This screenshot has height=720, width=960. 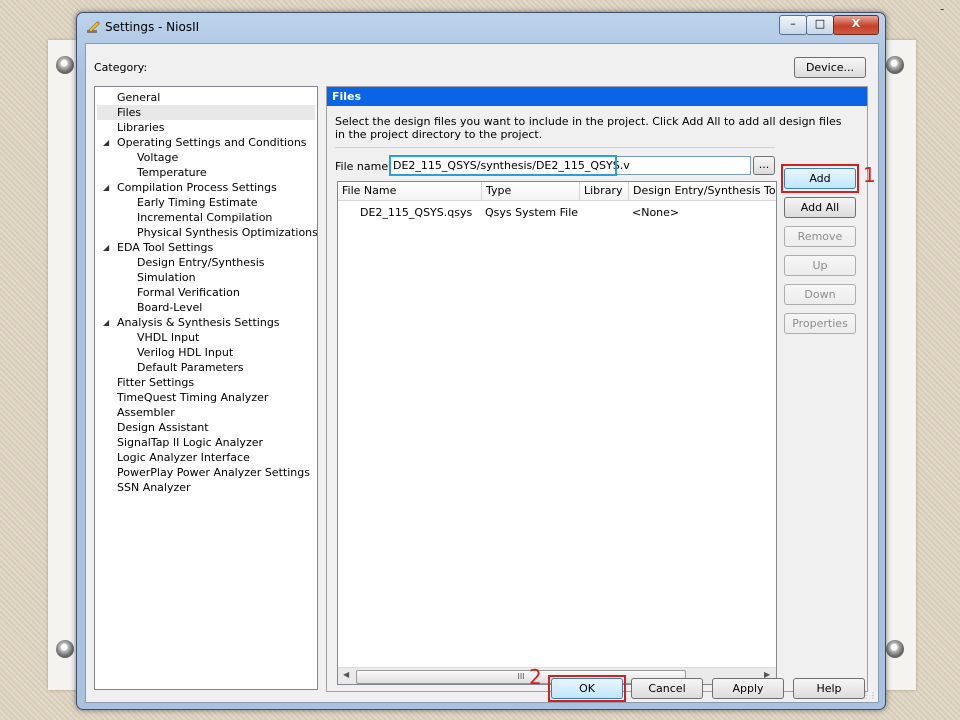 What do you see at coordinates (410, 191) in the screenshot?
I see `column-header-file-name: File Name` at bounding box center [410, 191].